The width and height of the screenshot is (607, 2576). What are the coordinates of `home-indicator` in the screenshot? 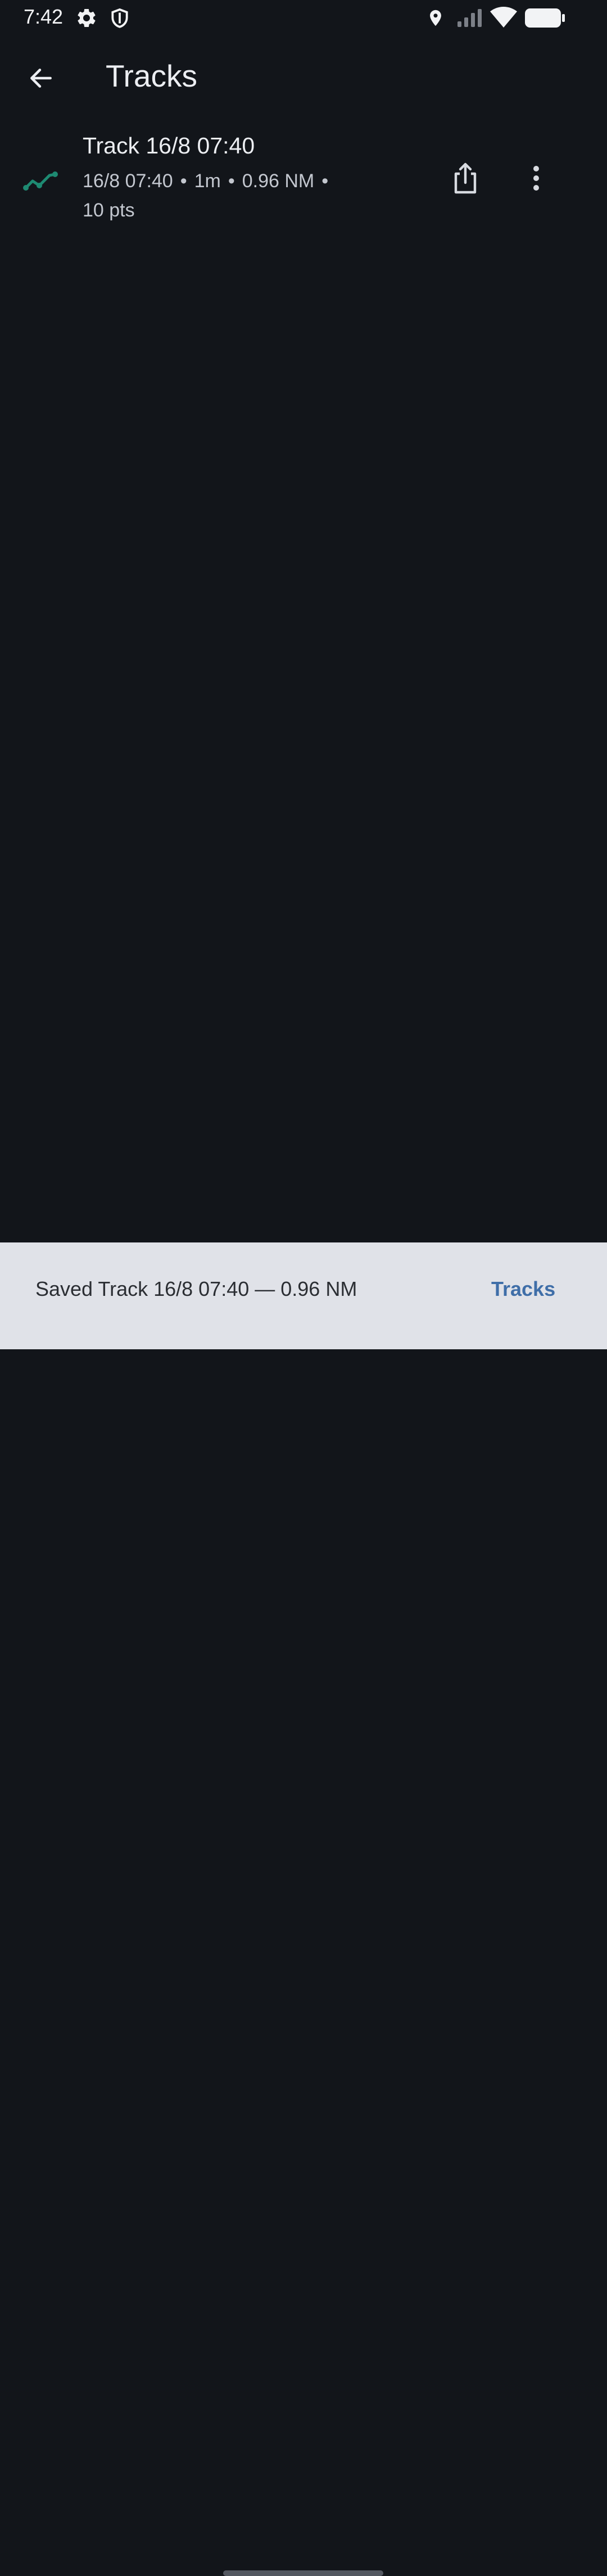 It's located at (303, 2573).